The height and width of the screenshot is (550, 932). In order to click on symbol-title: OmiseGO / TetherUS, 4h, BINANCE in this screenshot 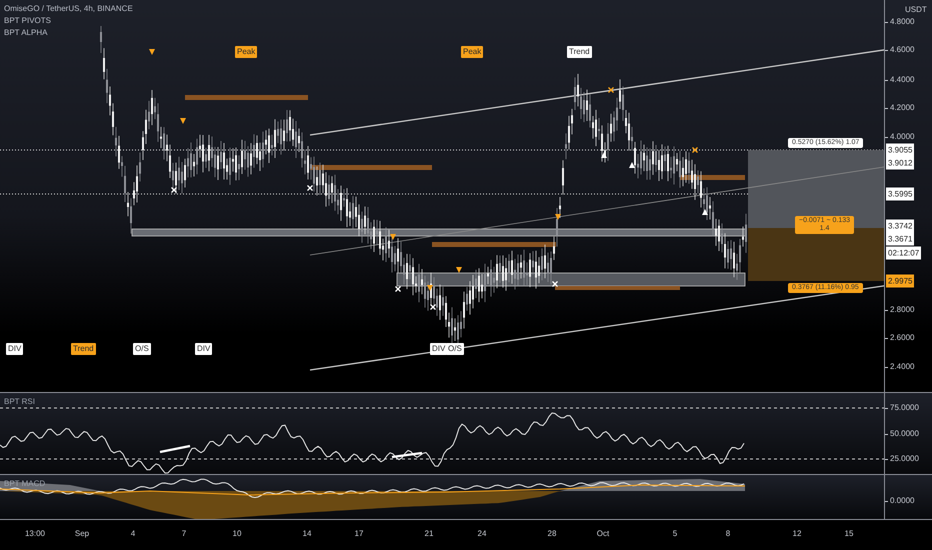, I will do `click(68, 8)`.